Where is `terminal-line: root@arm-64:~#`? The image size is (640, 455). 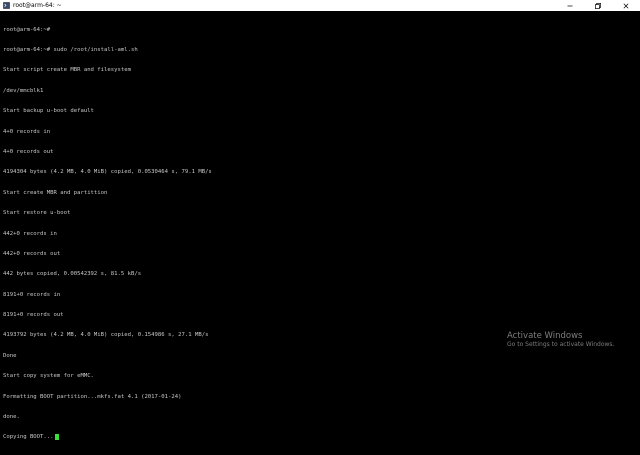
terminal-line: root@arm-64:~# is located at coordinates (27, 29).